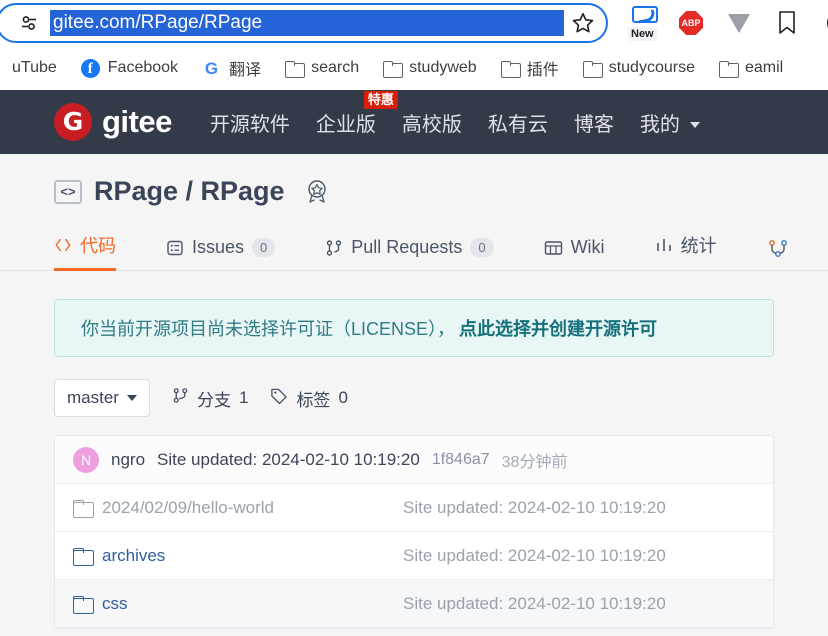 The width and height of the screenshot is (828, 636). What do you see at coordinates (414, 604) in the screenshot?
I see `table-row: css Site updated: 2024-02-10 10:19:20` at bounding box center [414, 604].